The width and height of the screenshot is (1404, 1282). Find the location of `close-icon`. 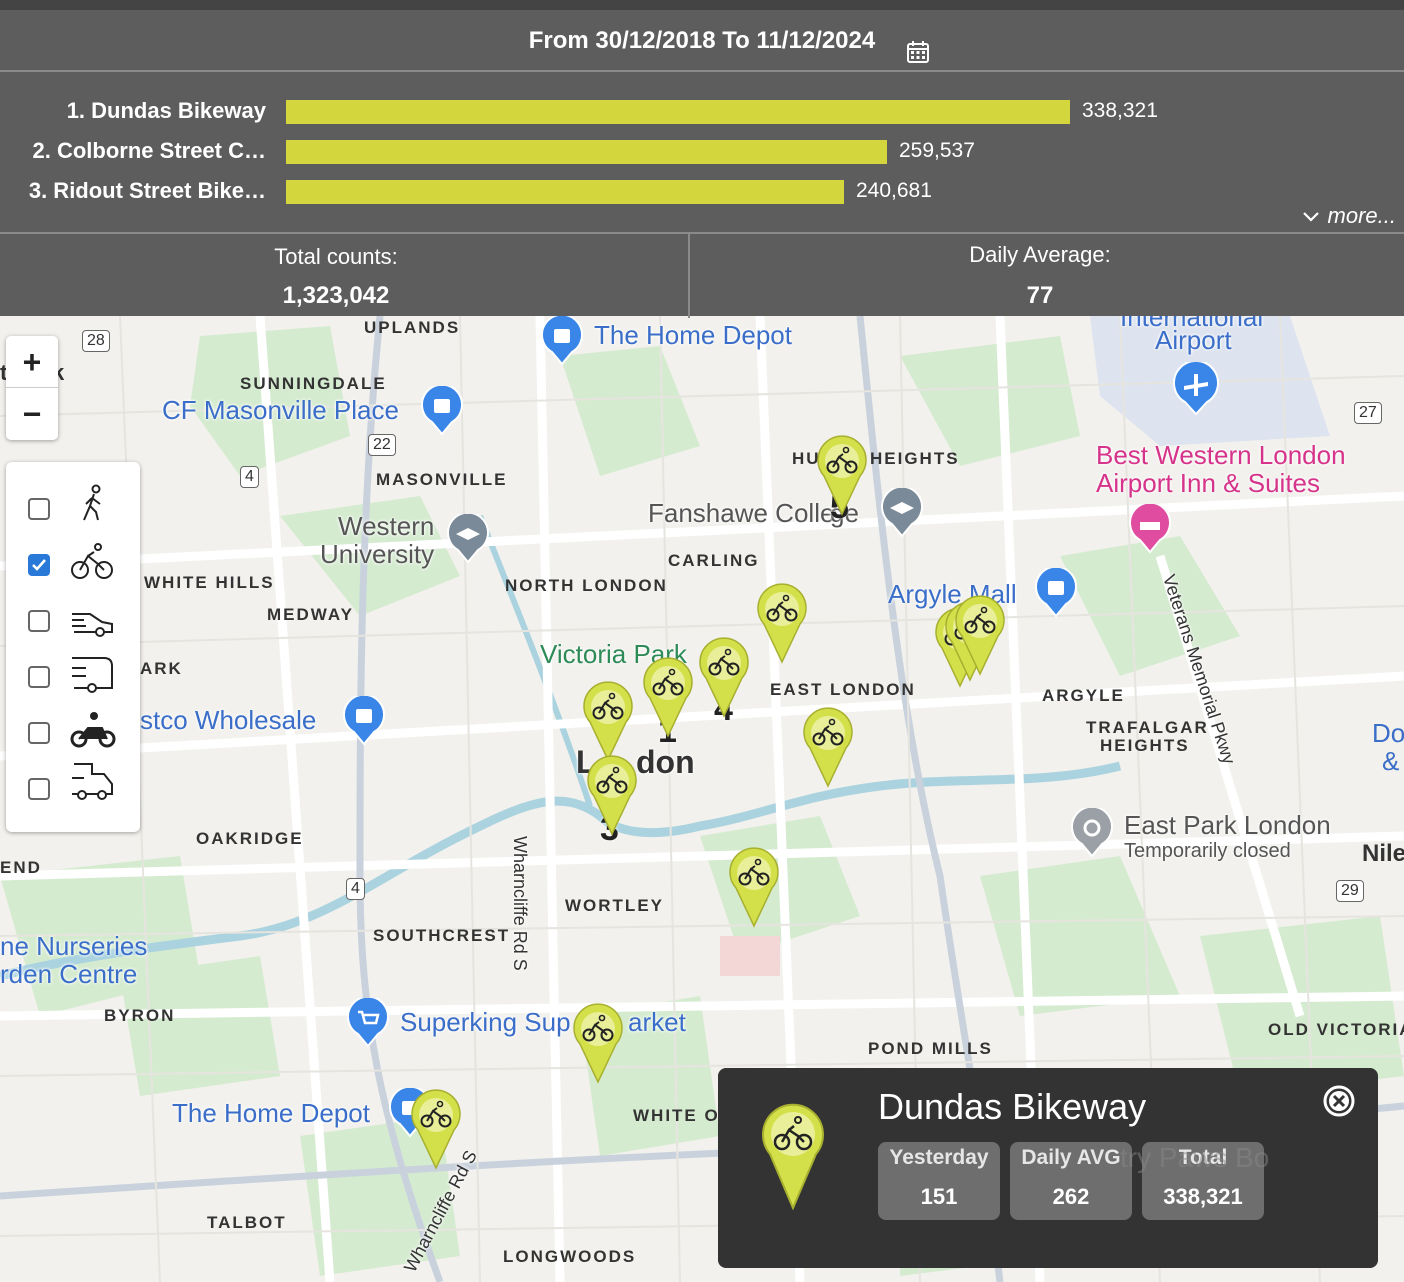

close-icon is located at coordinates (1339, 1101).